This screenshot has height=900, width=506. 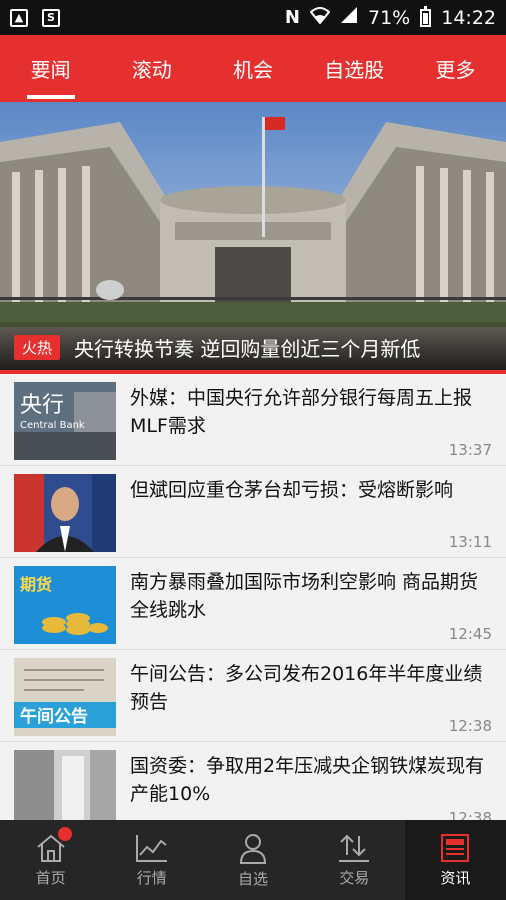 I want to click on tab-gengduo: 更多, so click(x=455, y=68).